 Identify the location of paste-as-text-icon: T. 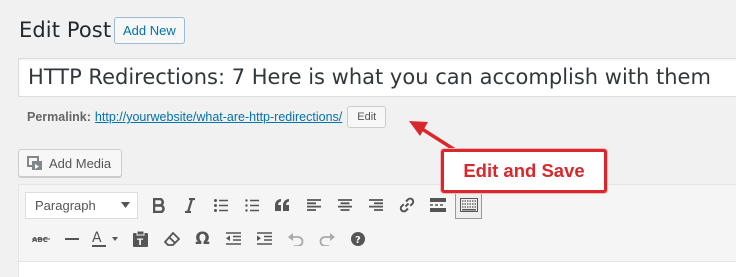
(140, 239).